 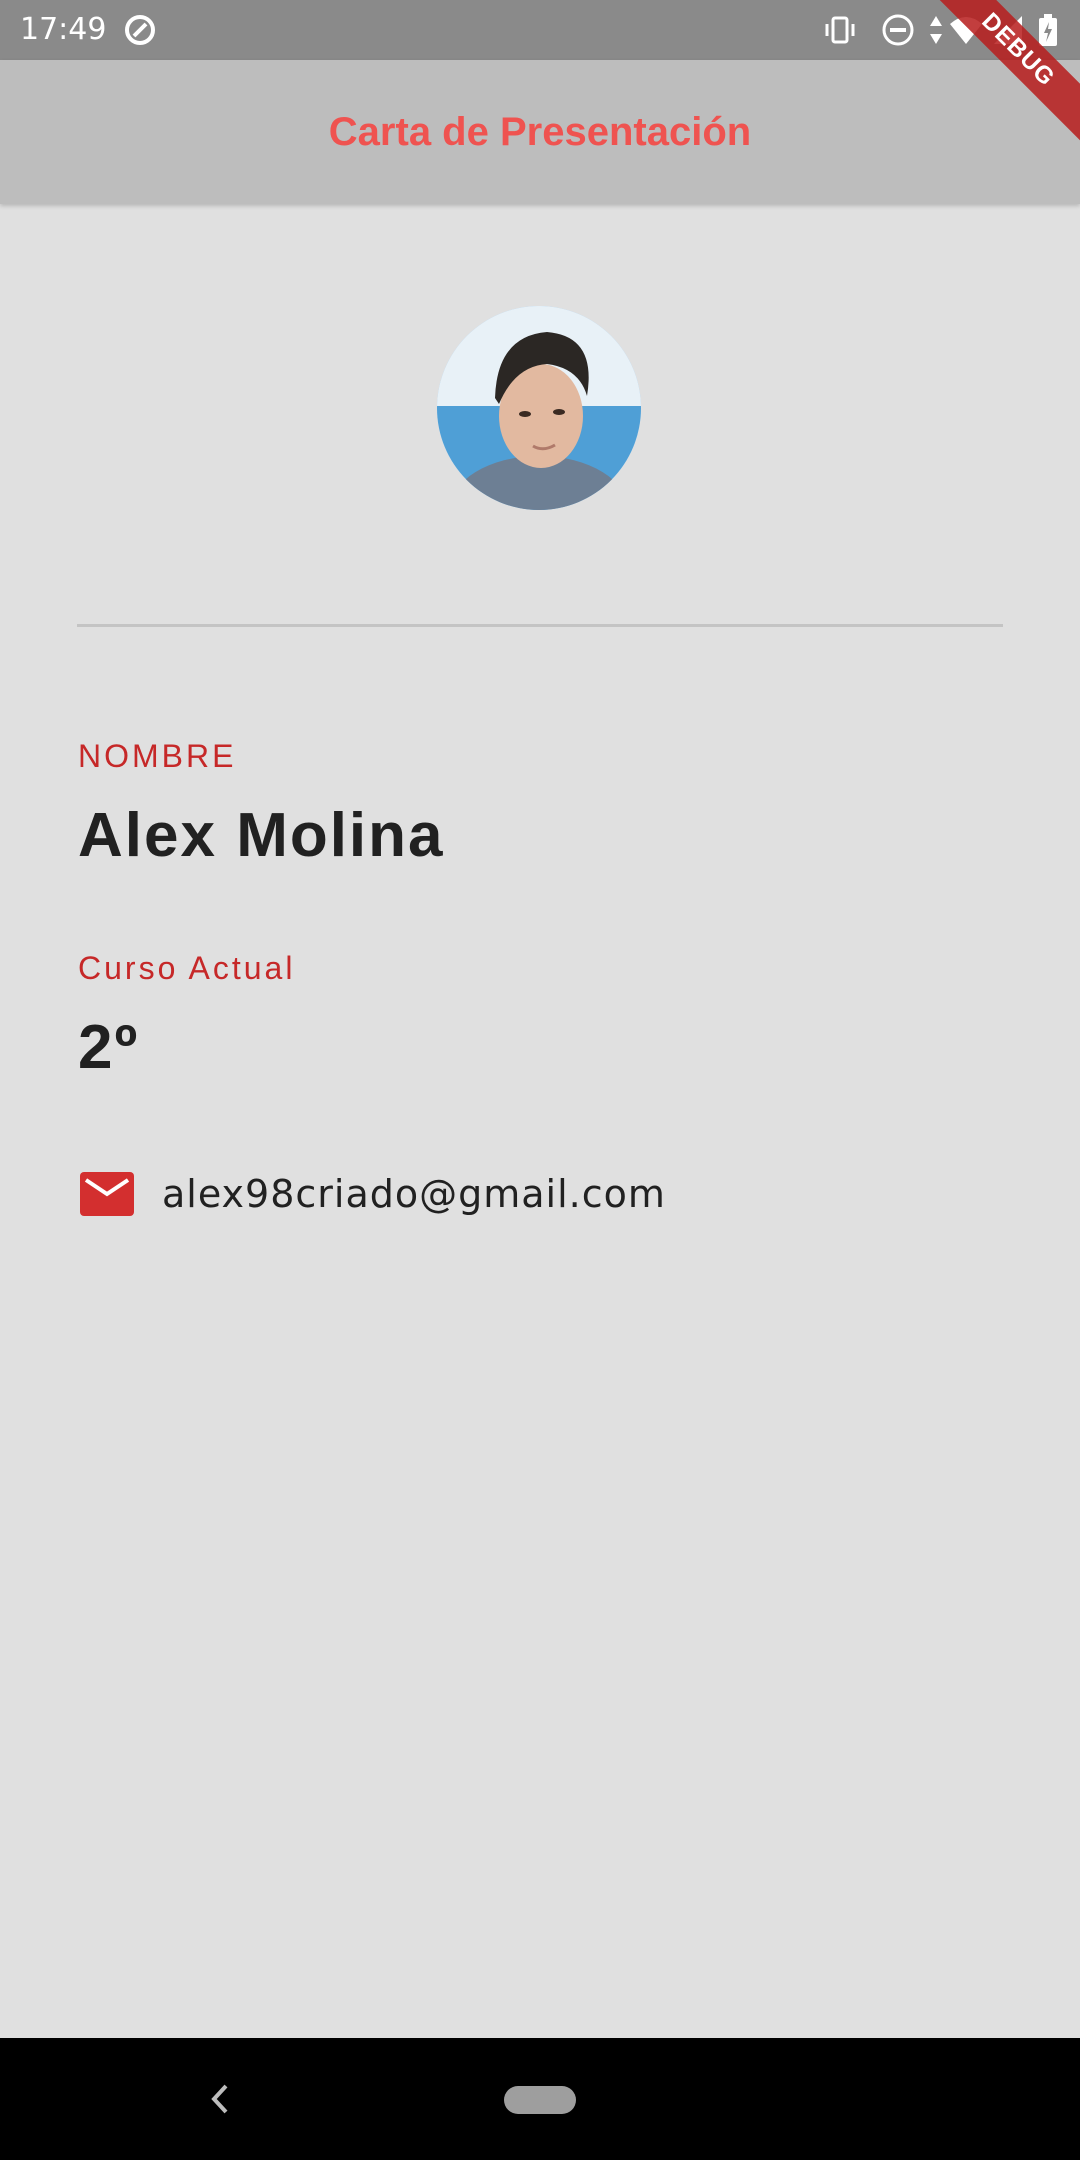 I want to click on avatar, so click(x=539, y=408).